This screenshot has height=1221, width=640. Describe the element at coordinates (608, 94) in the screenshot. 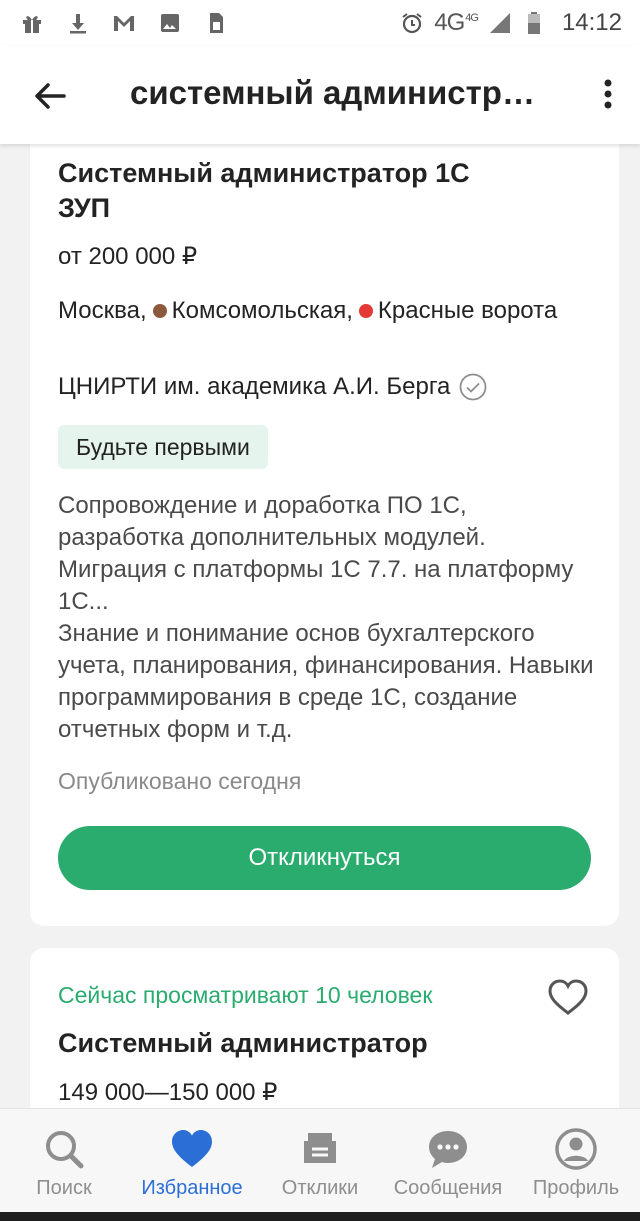

I see `more-vert-icon` at that location.